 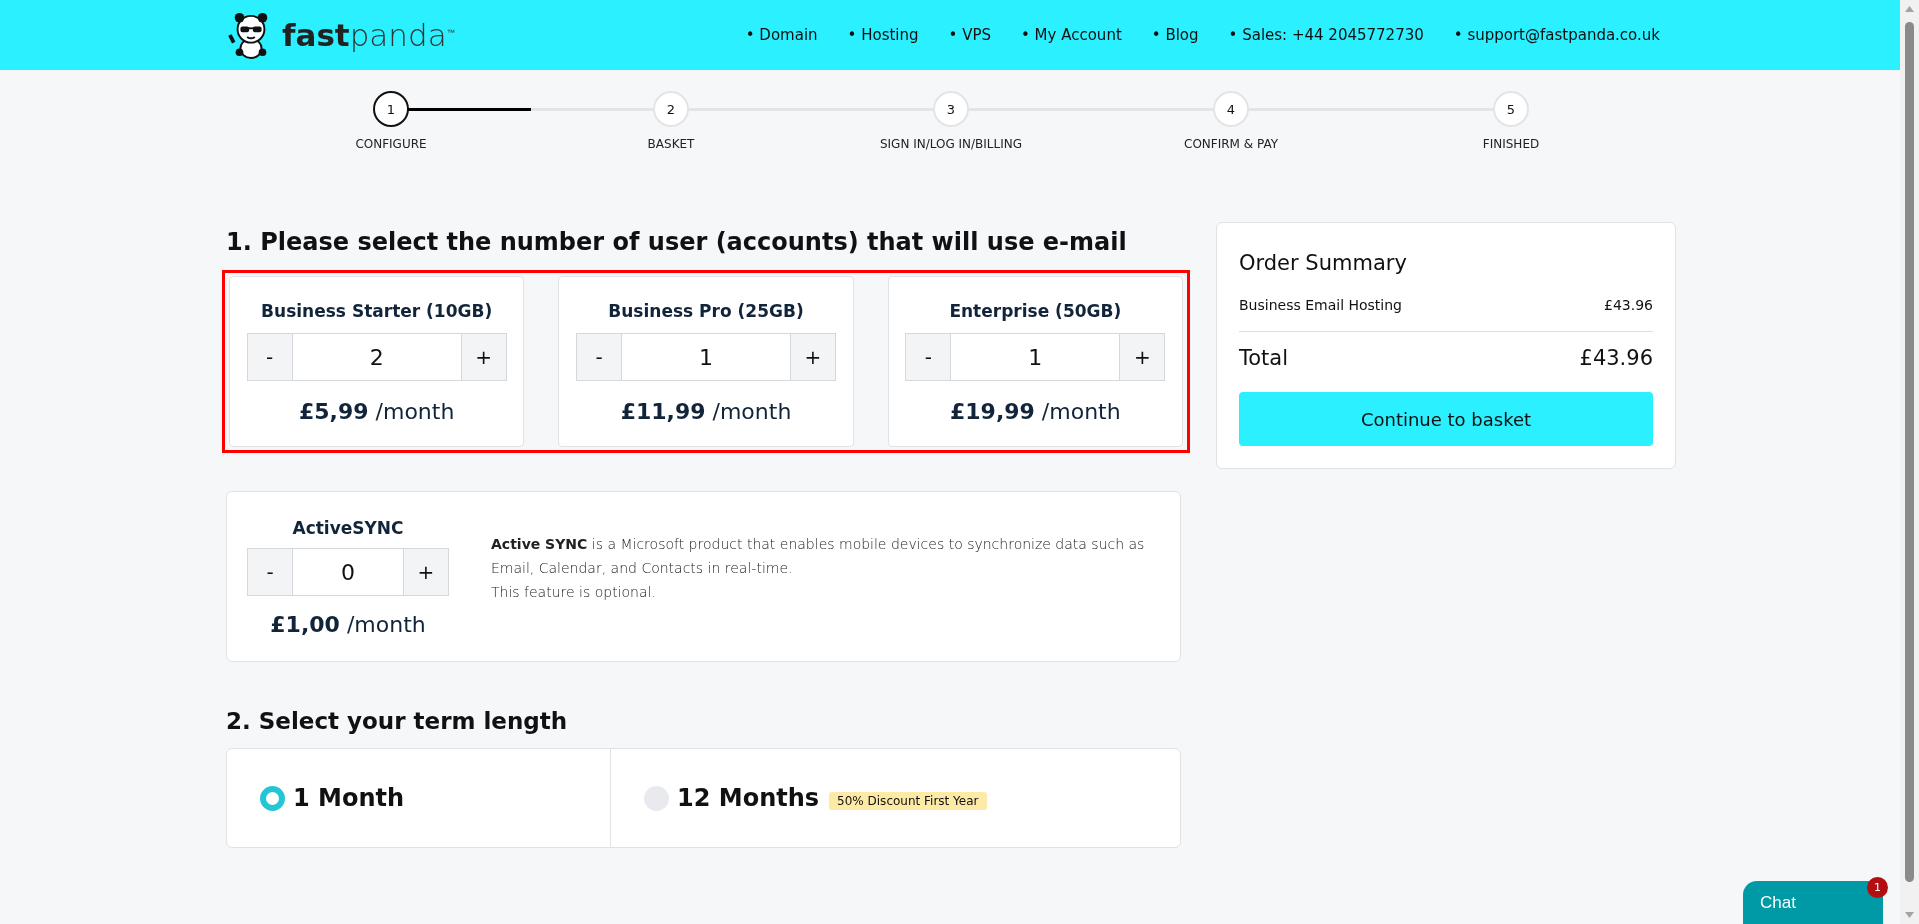 I want to click on step-circle: 1, so click(x=391, y=109).